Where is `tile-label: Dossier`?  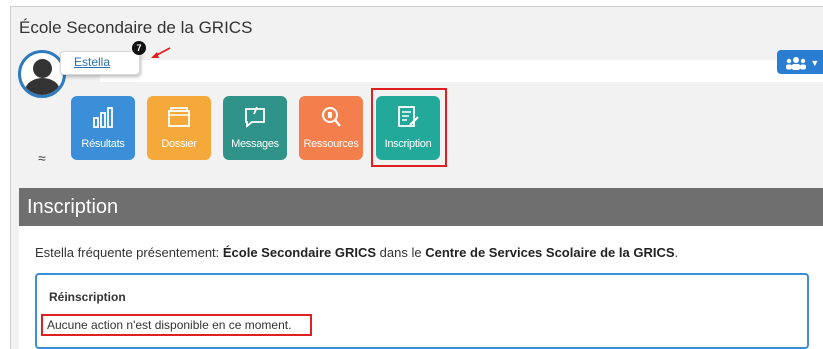 tile-label: Dossier is located at coordinates (179, 144).